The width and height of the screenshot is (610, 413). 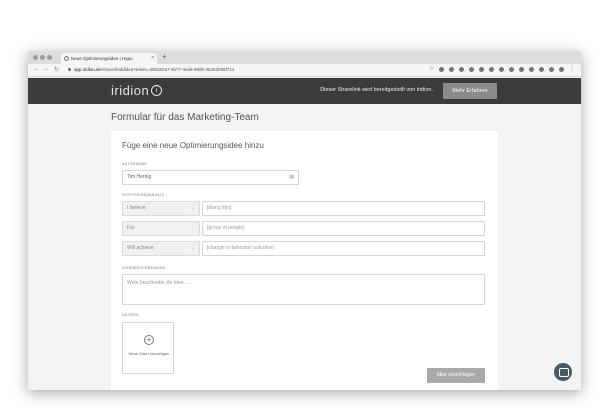 What do you see at coordinates (343, 228) in the screenshot?
I see `hypothesis-input-group: [group of people]` at bounding box center [343, 228].